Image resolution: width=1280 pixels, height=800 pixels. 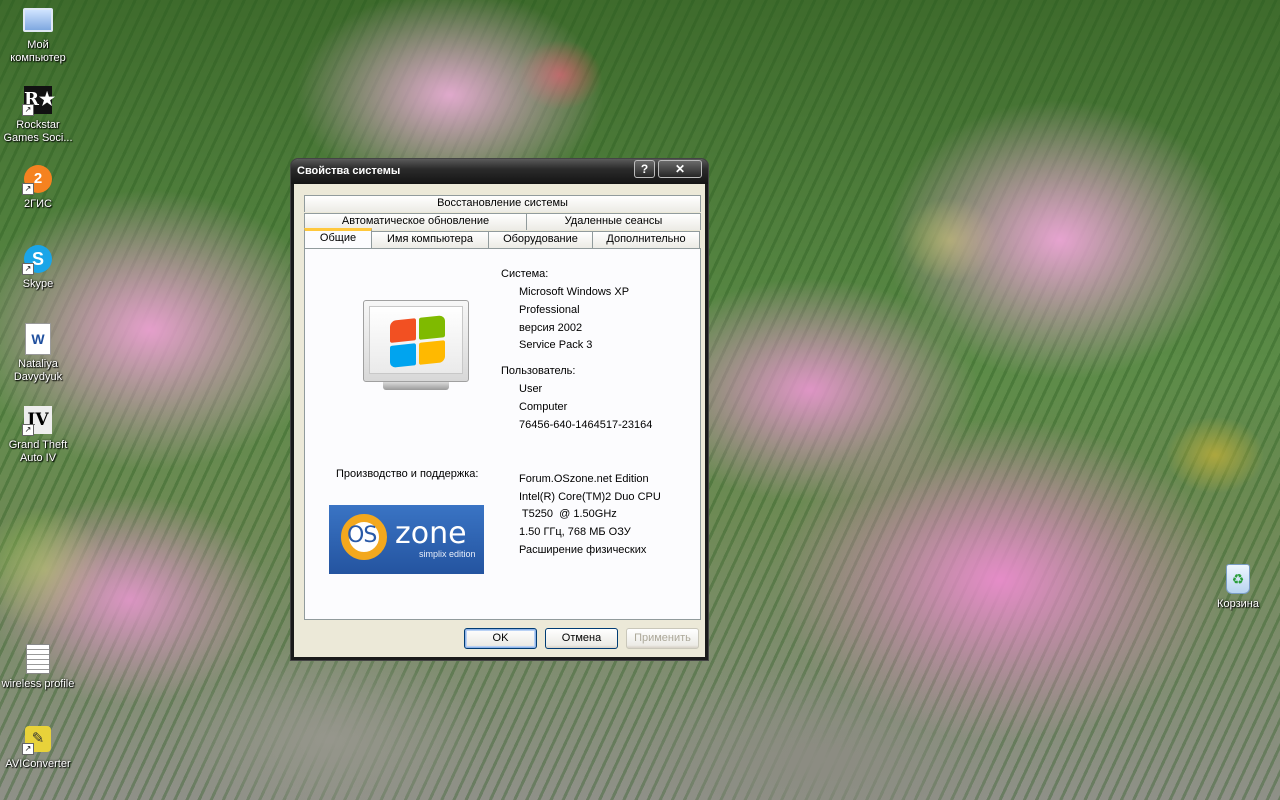 I want to click on oszone-logo: OS zone simplix edition, so click(x=406, y=539).